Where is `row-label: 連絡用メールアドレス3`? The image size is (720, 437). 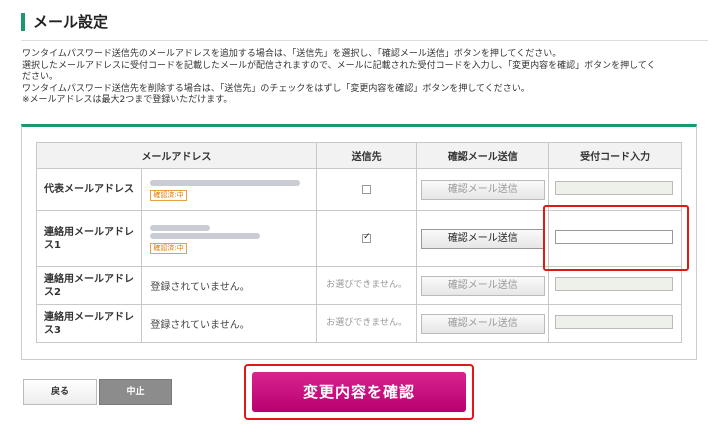 row-label: 連絡用メールアドレス3 is located at coordinates (89, 323).